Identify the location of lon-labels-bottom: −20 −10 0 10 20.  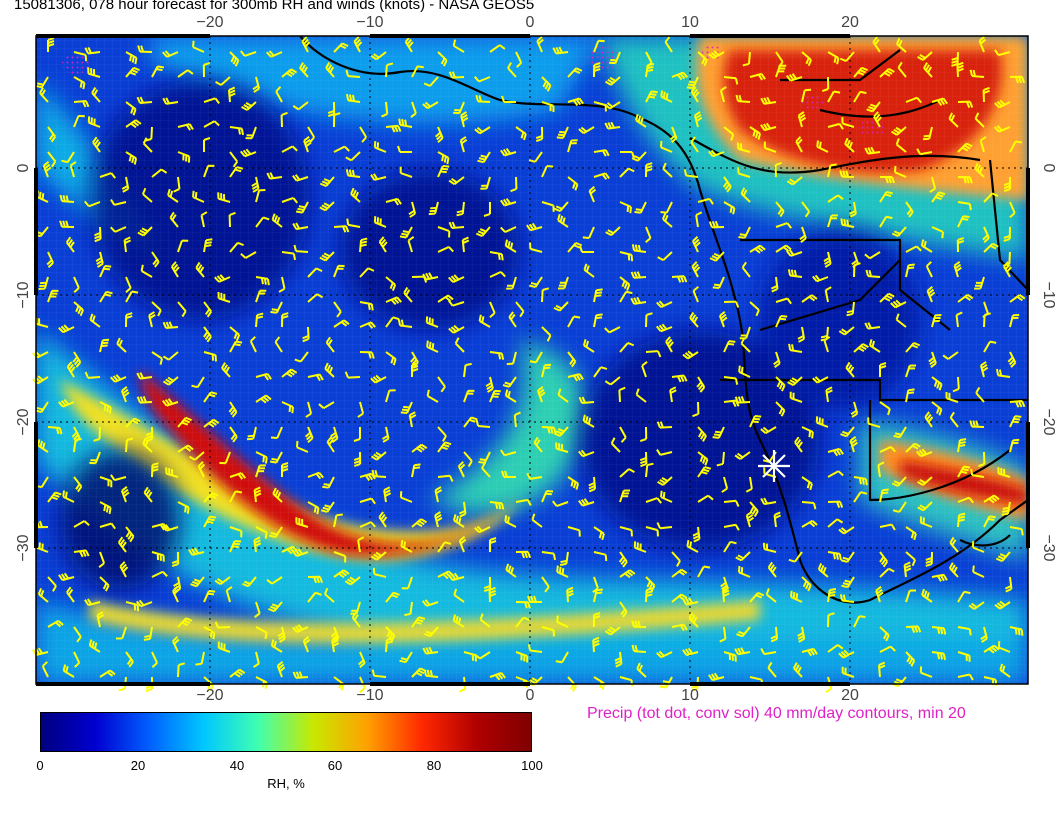
(527, 693).